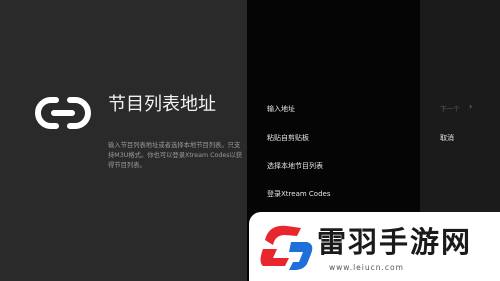 The image size is (500, 281). What do you see at coordinates (63, 113) in the screenshot?
I see `link-icon` at bounding box center [63, 113].